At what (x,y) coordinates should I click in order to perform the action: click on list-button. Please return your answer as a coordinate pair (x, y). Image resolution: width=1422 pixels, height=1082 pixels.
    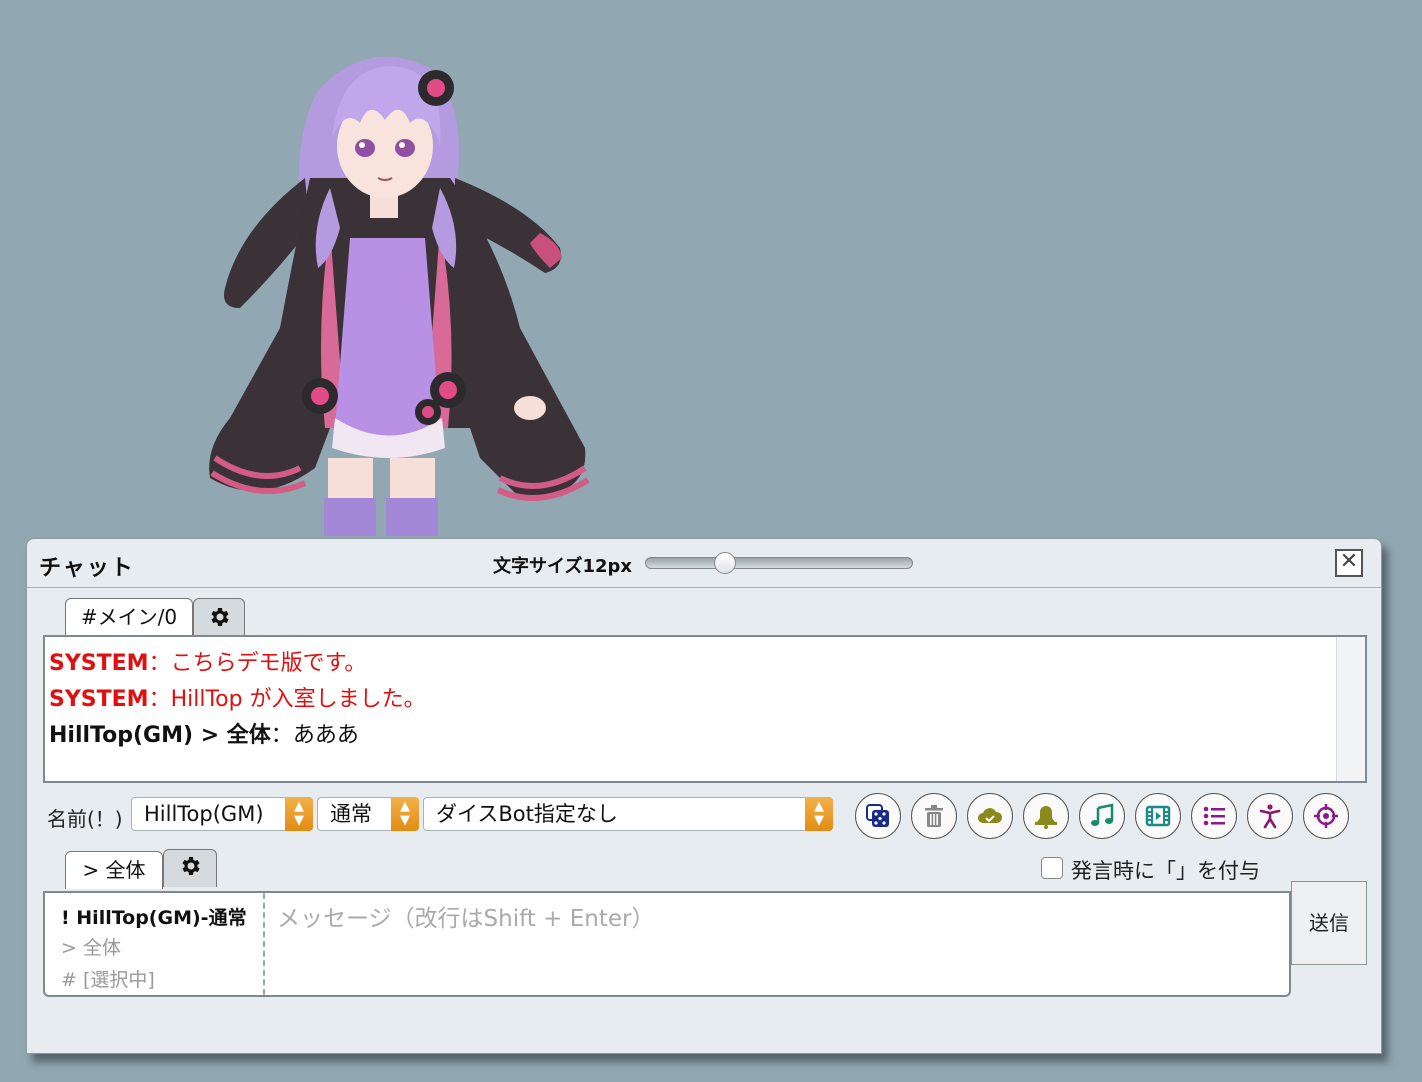
    Looking at the image, I should click on (1214, 816).